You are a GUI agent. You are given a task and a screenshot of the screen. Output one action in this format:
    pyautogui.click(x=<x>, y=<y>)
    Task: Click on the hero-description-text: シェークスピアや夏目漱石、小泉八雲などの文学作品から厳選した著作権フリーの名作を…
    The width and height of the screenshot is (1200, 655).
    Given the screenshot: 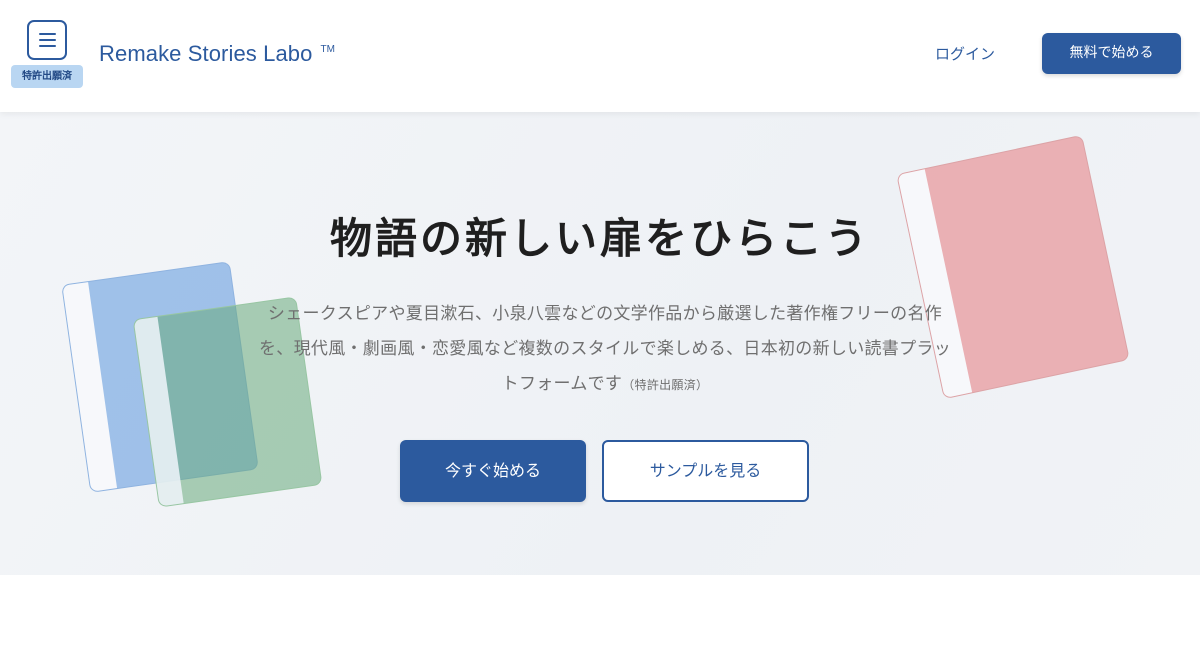 What is the action you would take?
    pyautogui.click(x=605, y=349)
    